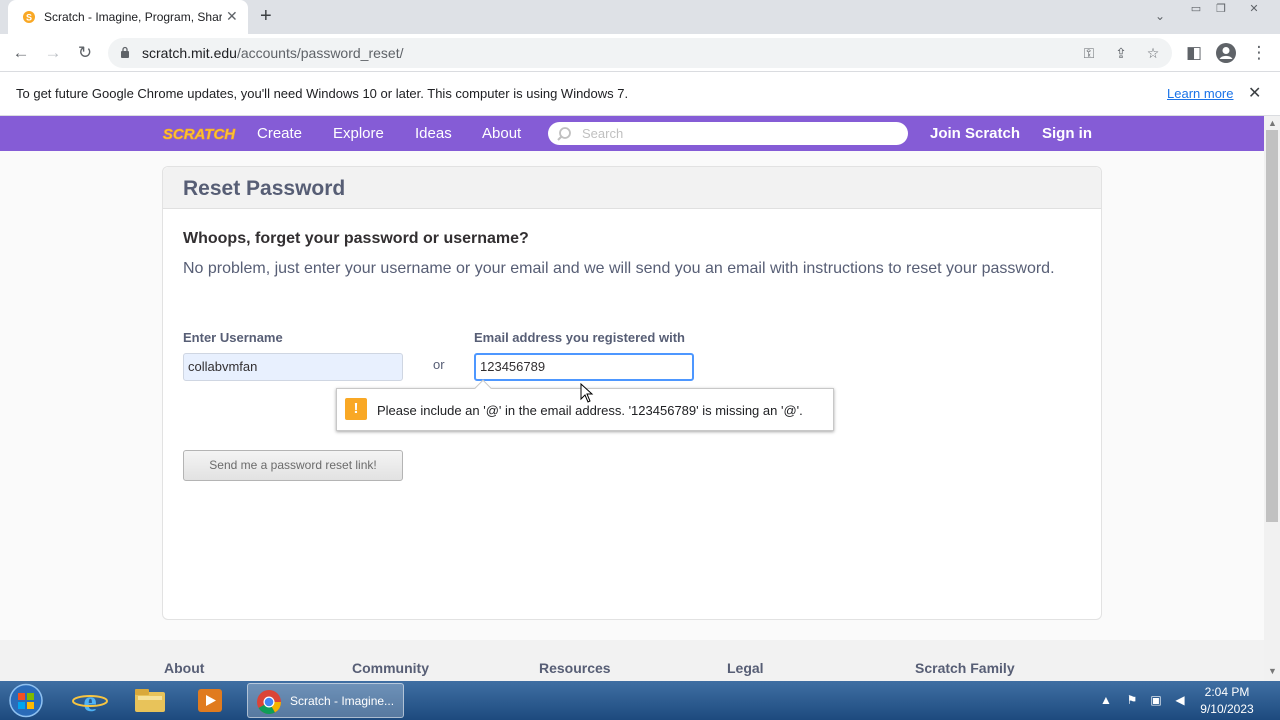 Image resolution: width=1280 pixels, height=720 pixels. Describe the element at coordinates (632, 188) in the screenshot. I see `card-header: Reset Password` at that location.